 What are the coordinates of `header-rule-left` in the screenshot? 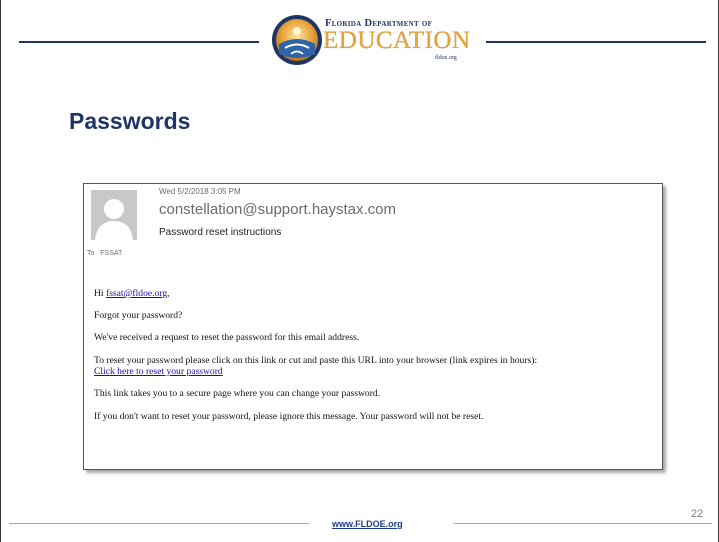 It's located at (139, 42).